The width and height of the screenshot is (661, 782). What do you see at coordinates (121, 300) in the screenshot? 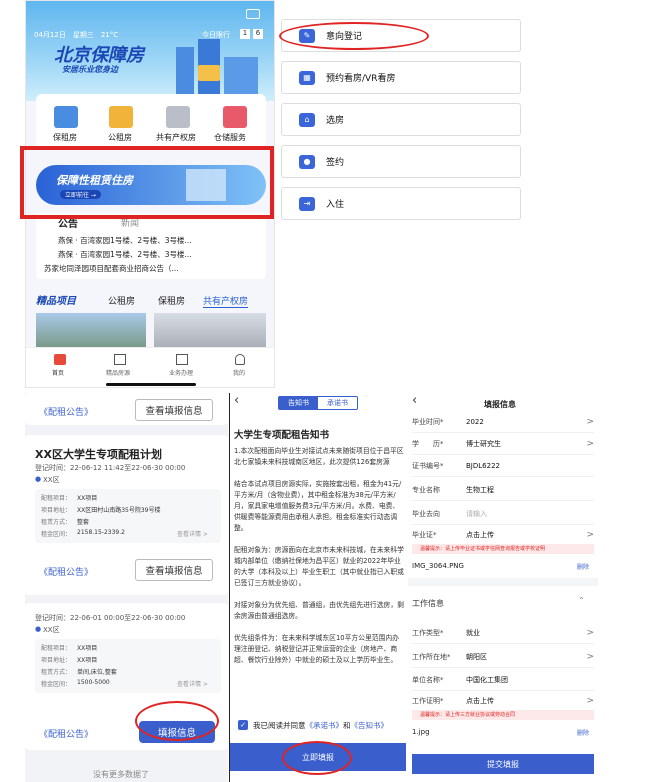
I see `section-tab-public: 公租房` at bounding box center [121, 300].